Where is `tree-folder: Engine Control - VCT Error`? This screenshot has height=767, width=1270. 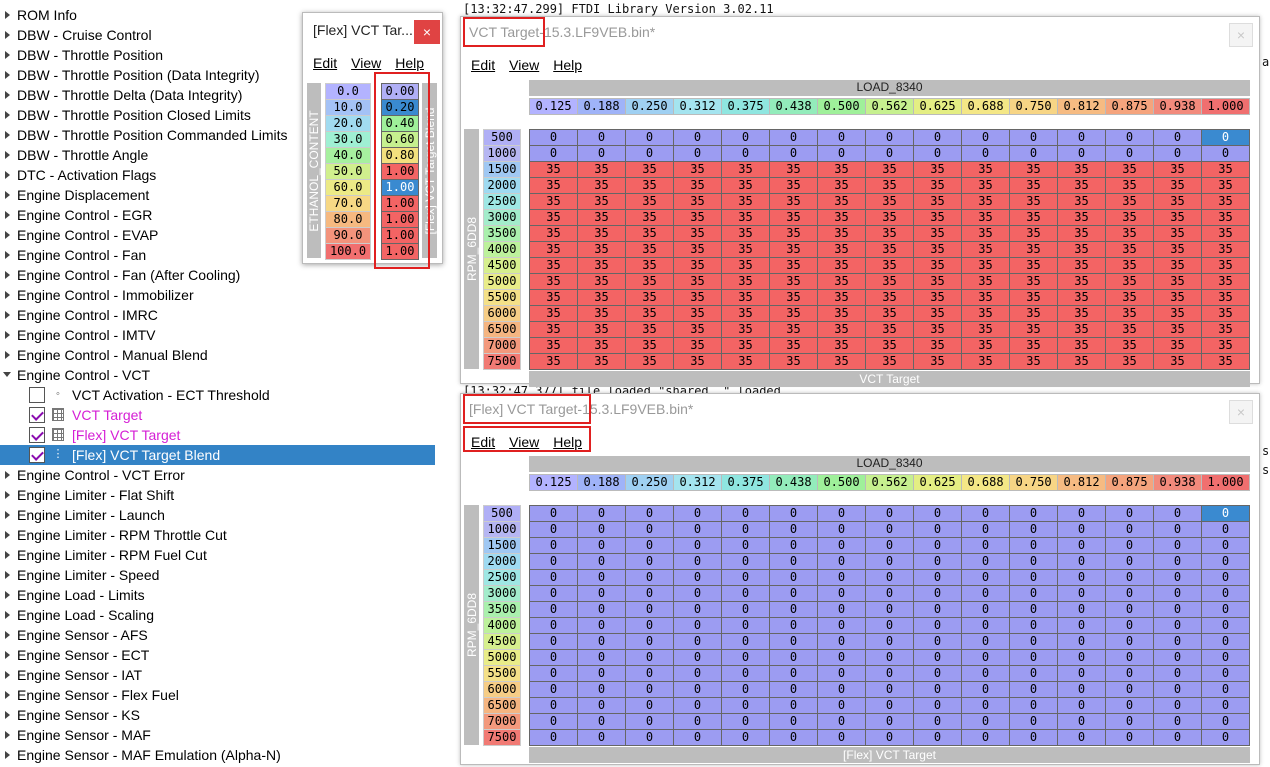
tree-folder: Engine Control - VCT Error is located at coordinates (217, 475).